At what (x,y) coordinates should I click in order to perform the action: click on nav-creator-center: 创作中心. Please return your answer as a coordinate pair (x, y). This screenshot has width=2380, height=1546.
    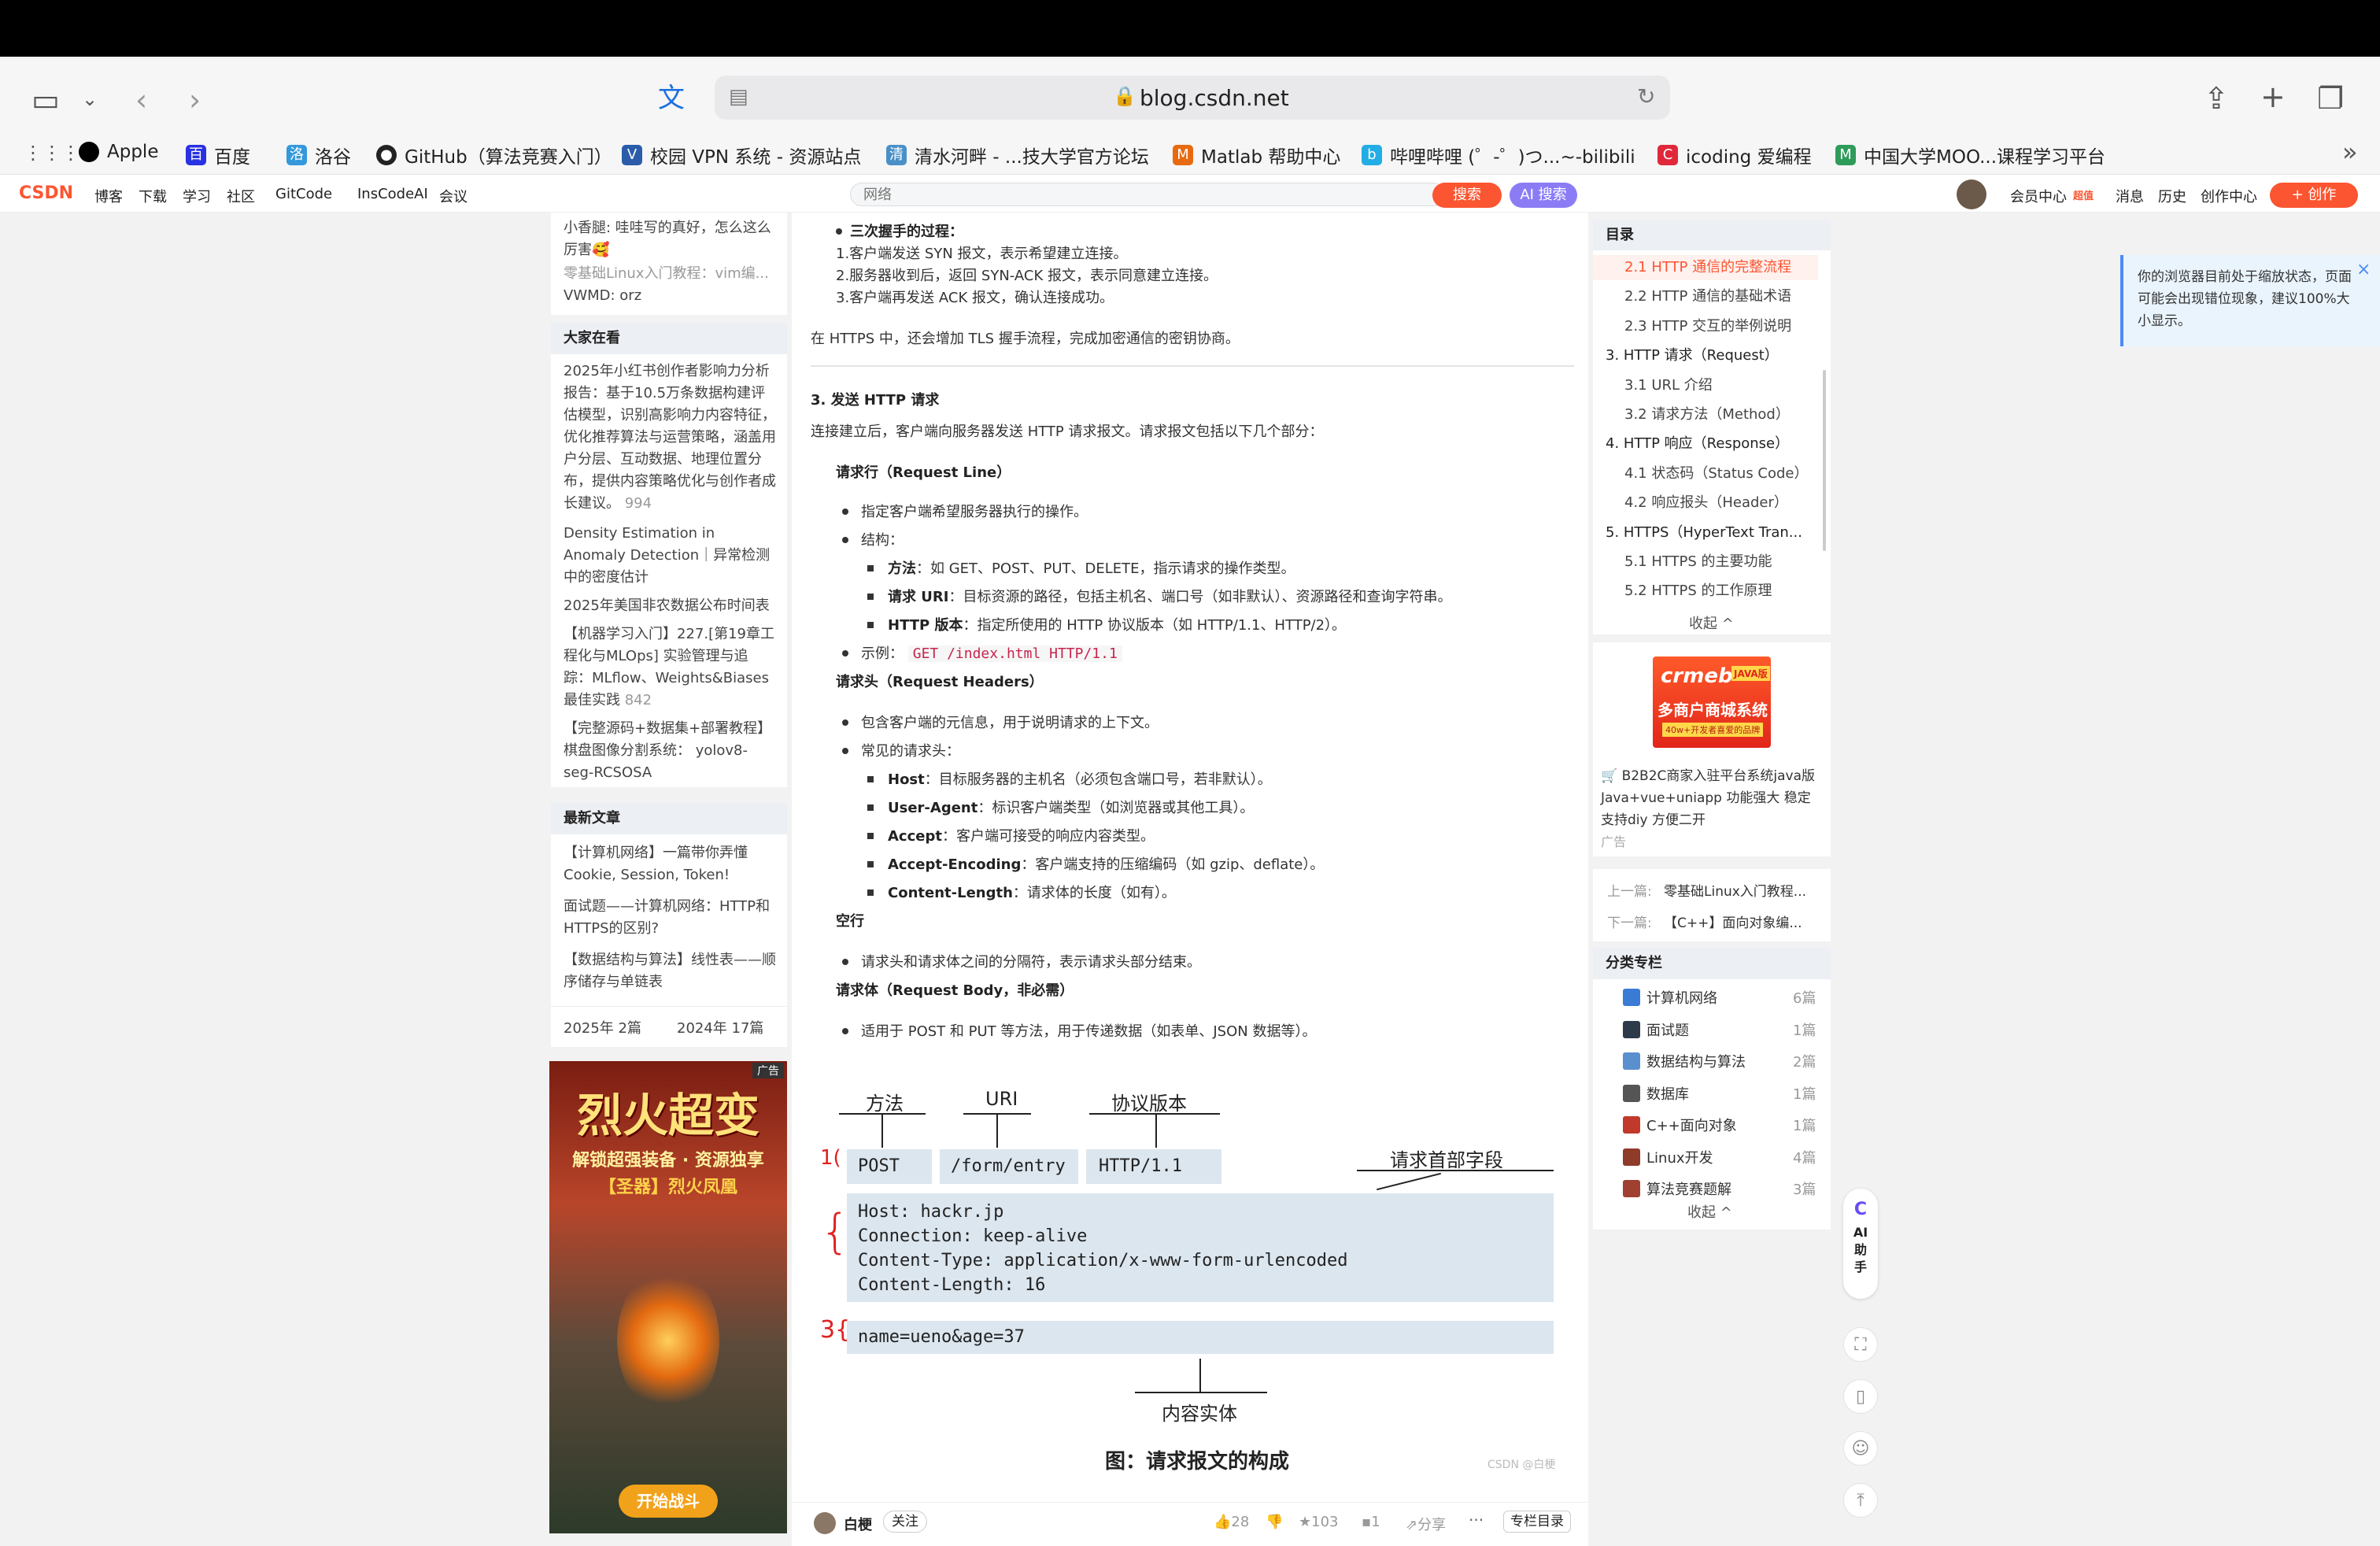
    Looking at the image, I should click on (2229, 196).